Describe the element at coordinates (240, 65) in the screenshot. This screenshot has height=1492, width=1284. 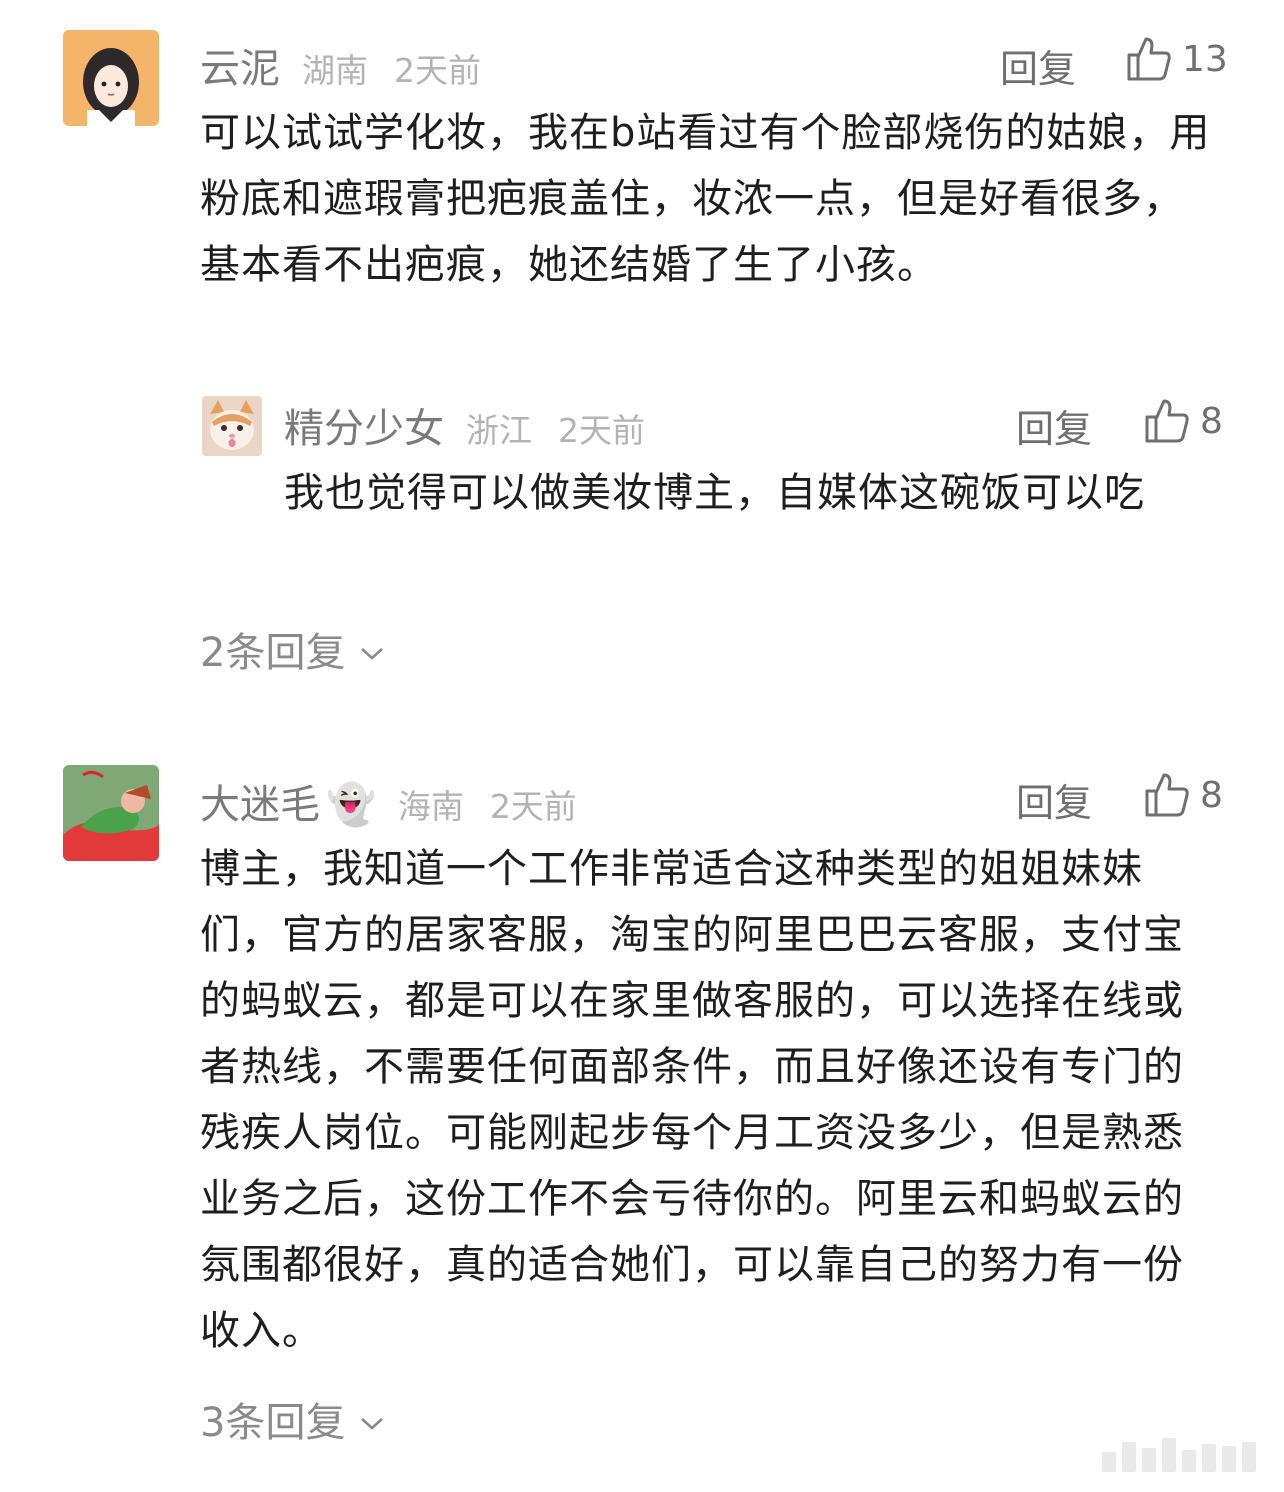
I see `username: 云泥` at that location.